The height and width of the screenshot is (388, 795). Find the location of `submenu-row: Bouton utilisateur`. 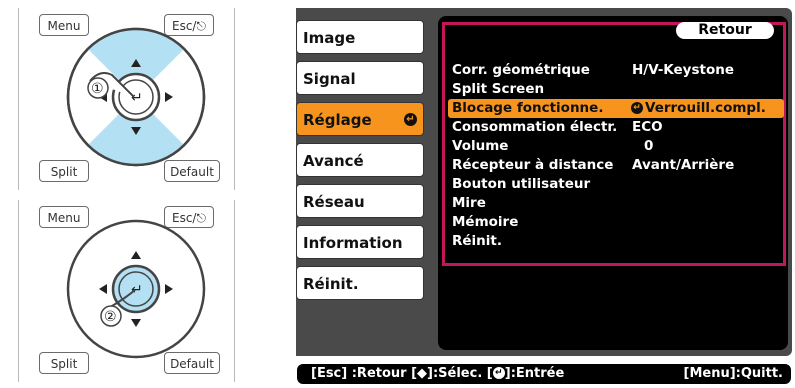

submenu-row: Bouton utilisateur is located at coordinates (617, 184).